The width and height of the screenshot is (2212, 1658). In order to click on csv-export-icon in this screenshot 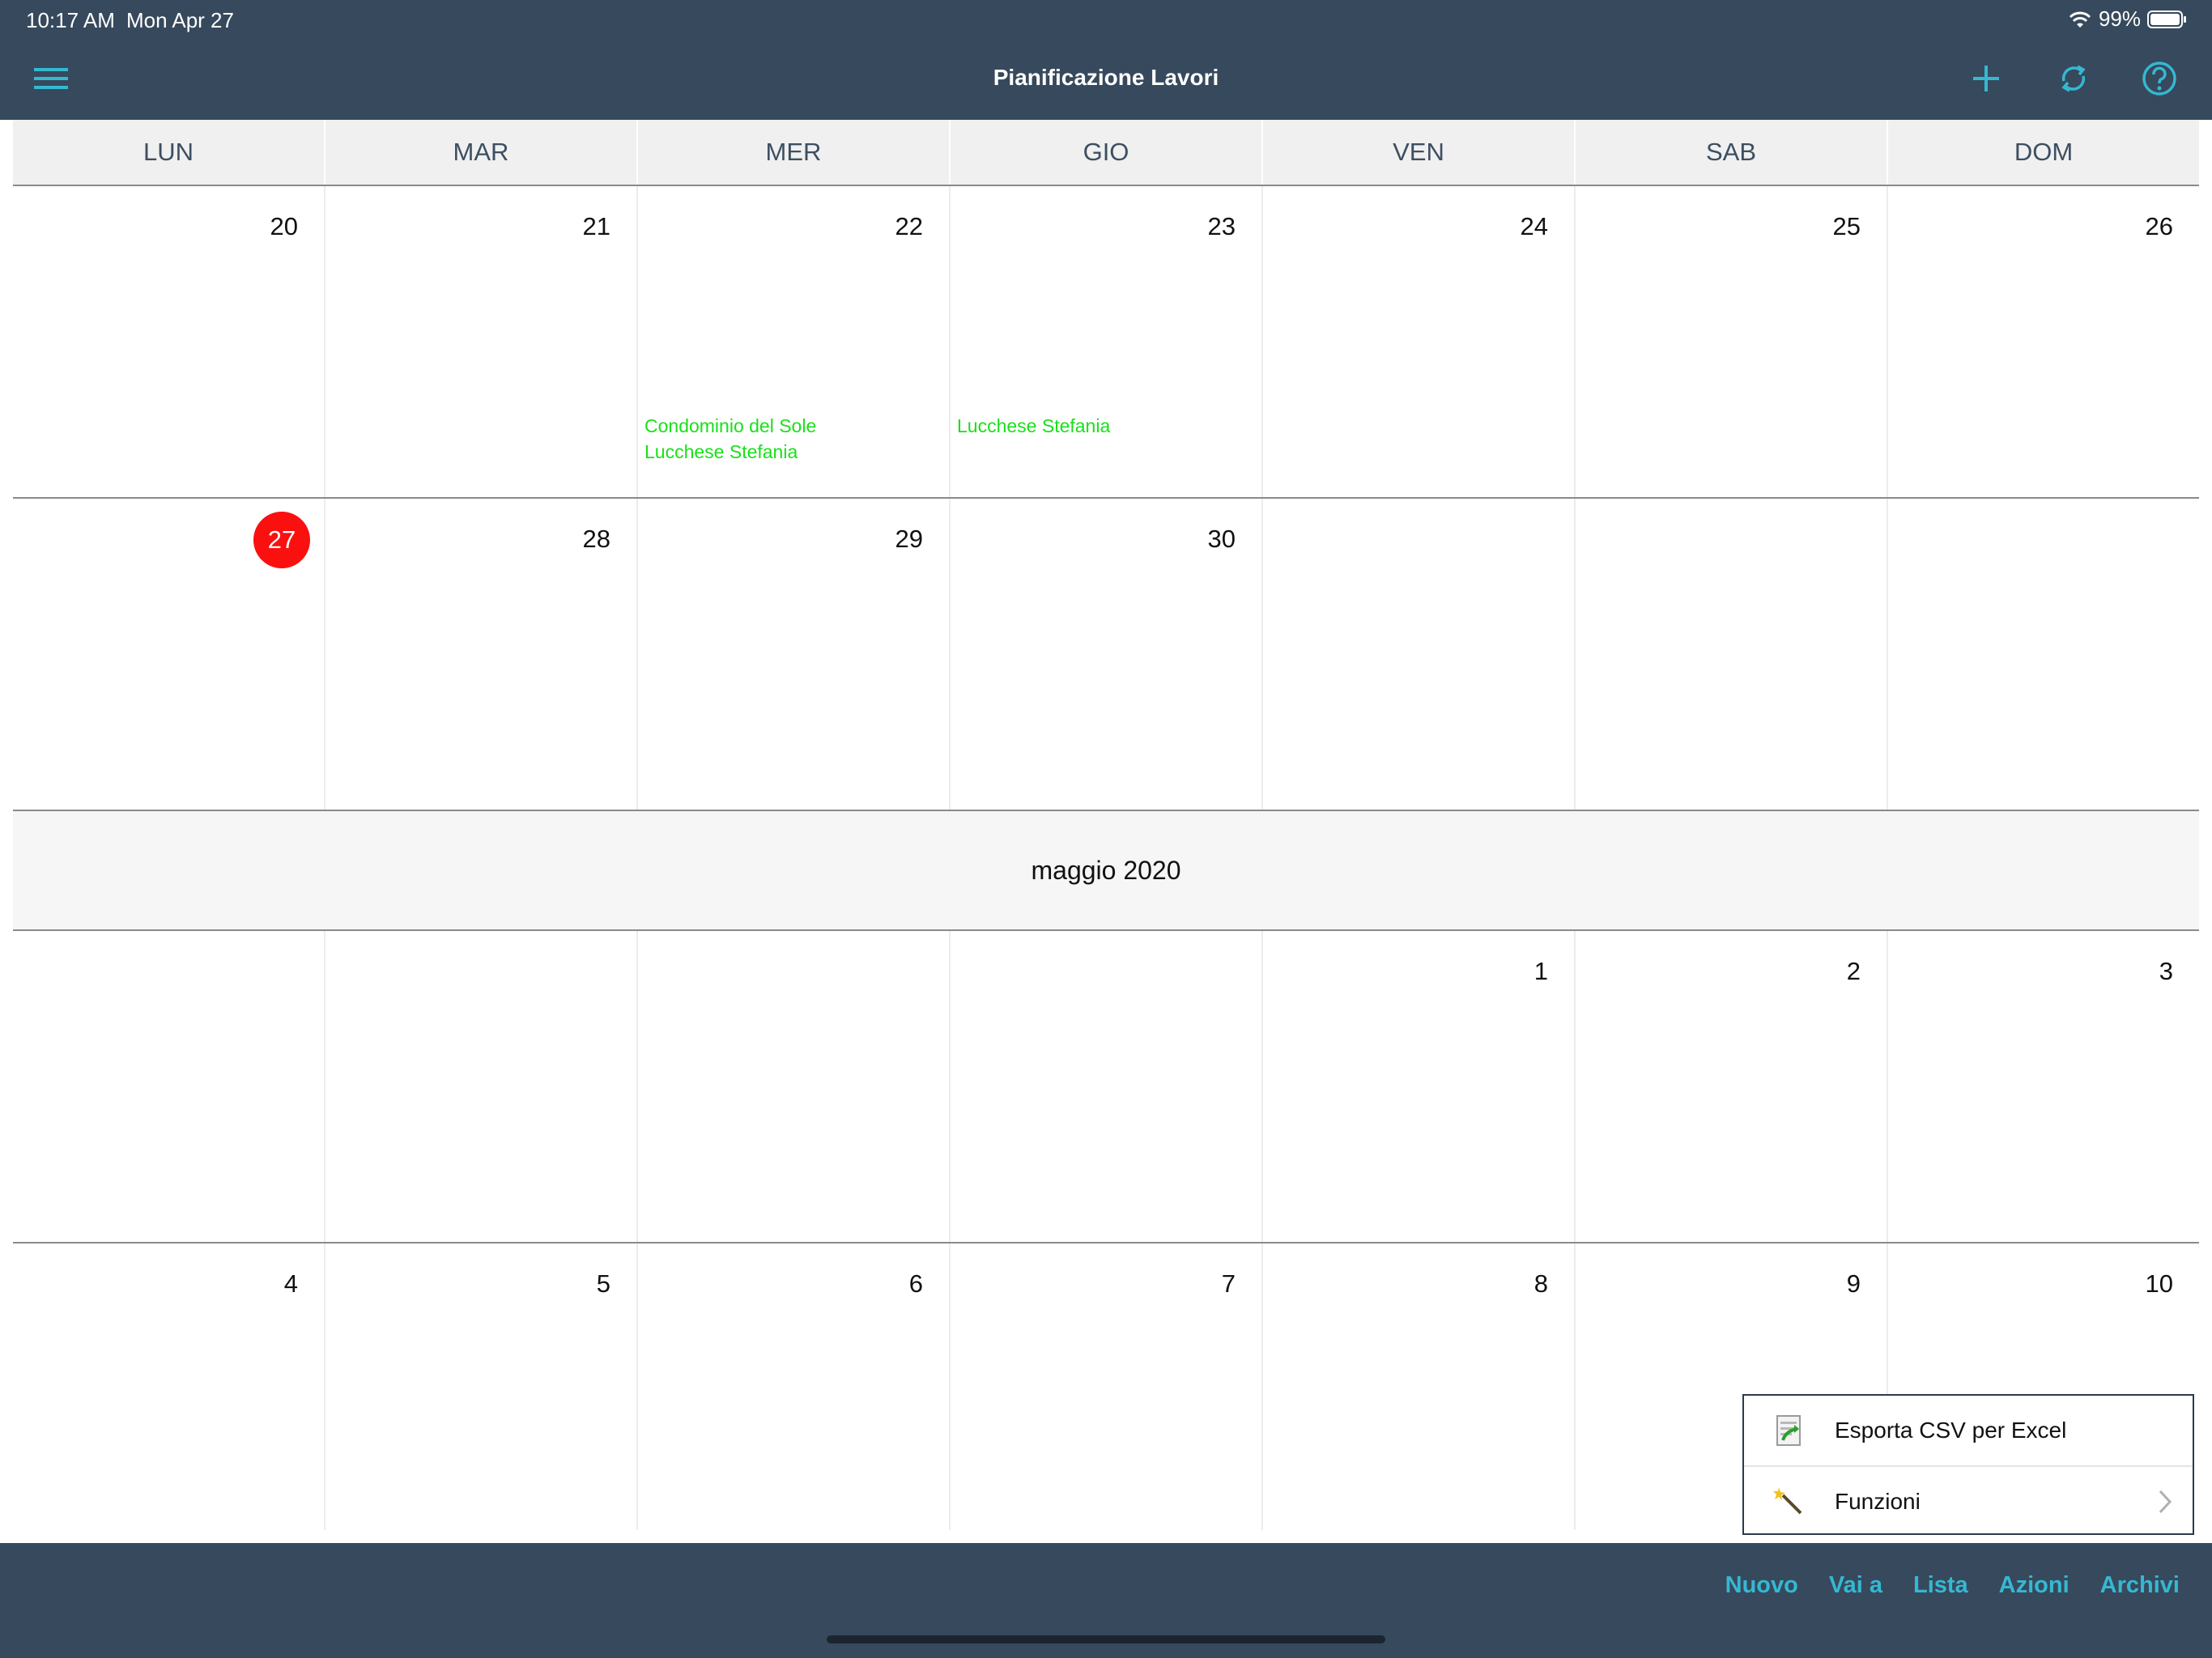, I will do `click(1789, 1430)`.